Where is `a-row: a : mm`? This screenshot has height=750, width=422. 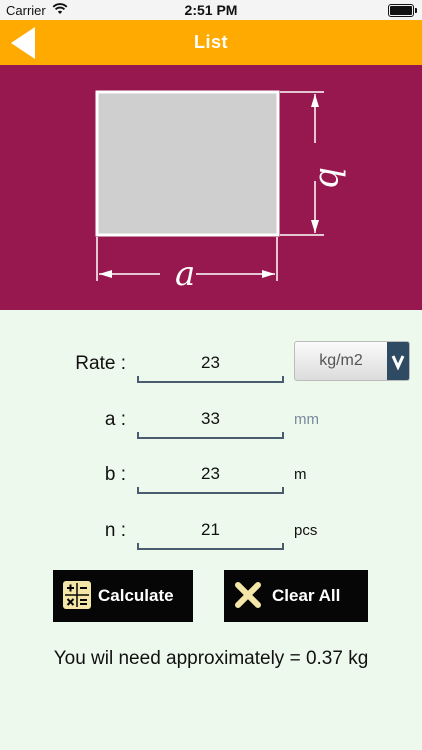 a-row: a : mm is located at coordinates (211, 424).